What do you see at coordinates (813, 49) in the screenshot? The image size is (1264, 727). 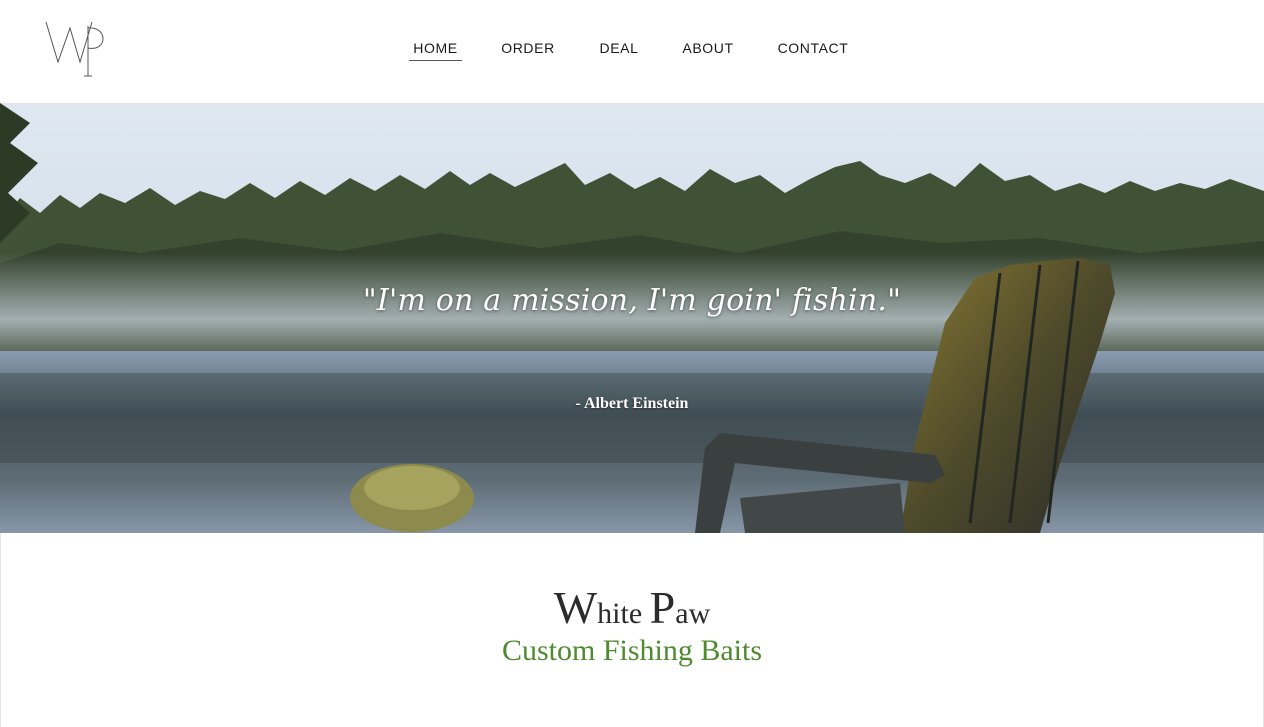 I see `nav-contact: CONTACT` at bounding box center [813, 49].